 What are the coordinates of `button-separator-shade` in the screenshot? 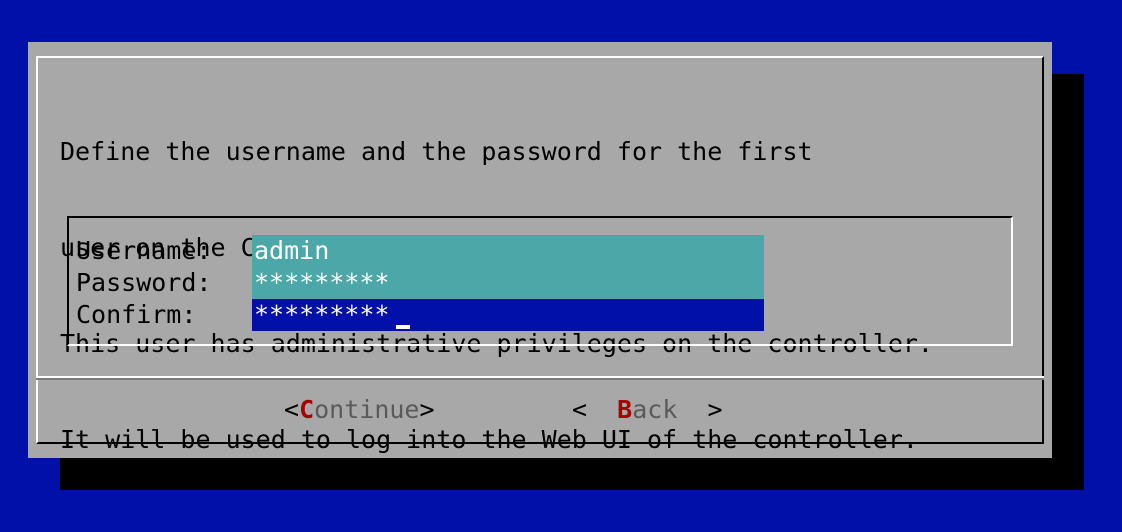 It's located at (540, 379).